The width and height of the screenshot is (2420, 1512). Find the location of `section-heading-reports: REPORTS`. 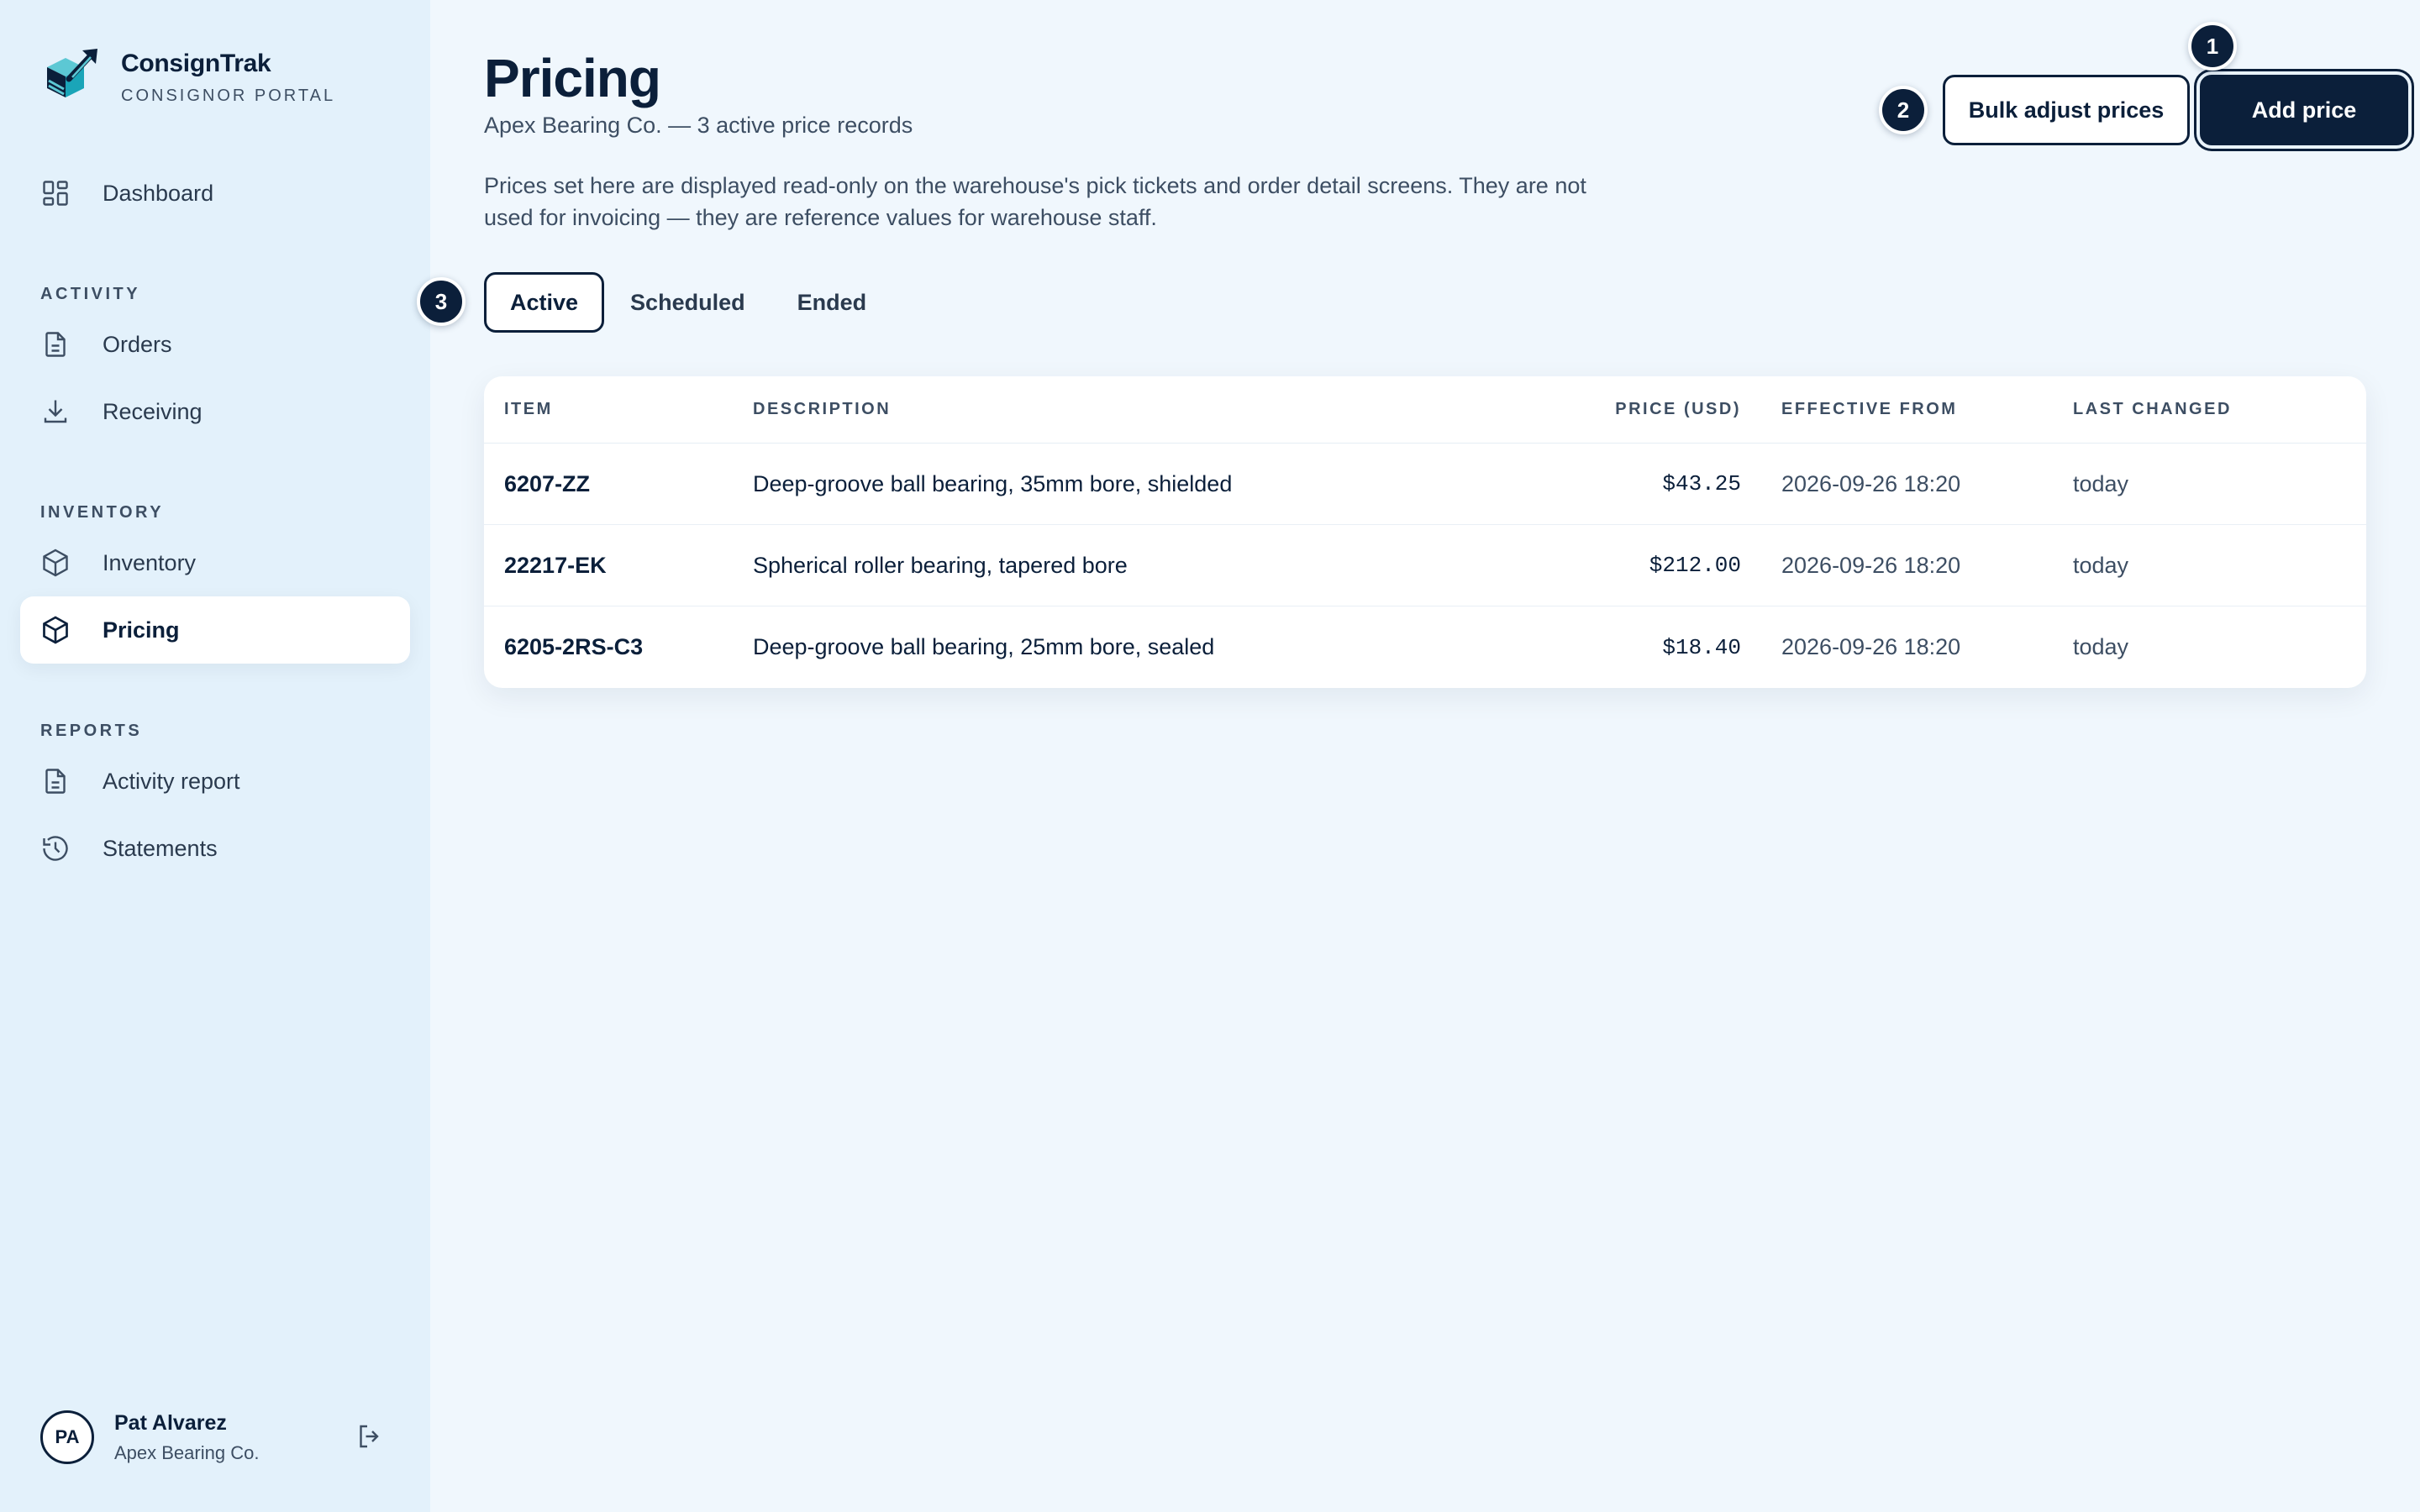

section-heading-reports: REPORTS is located at coordinates (92, 731).